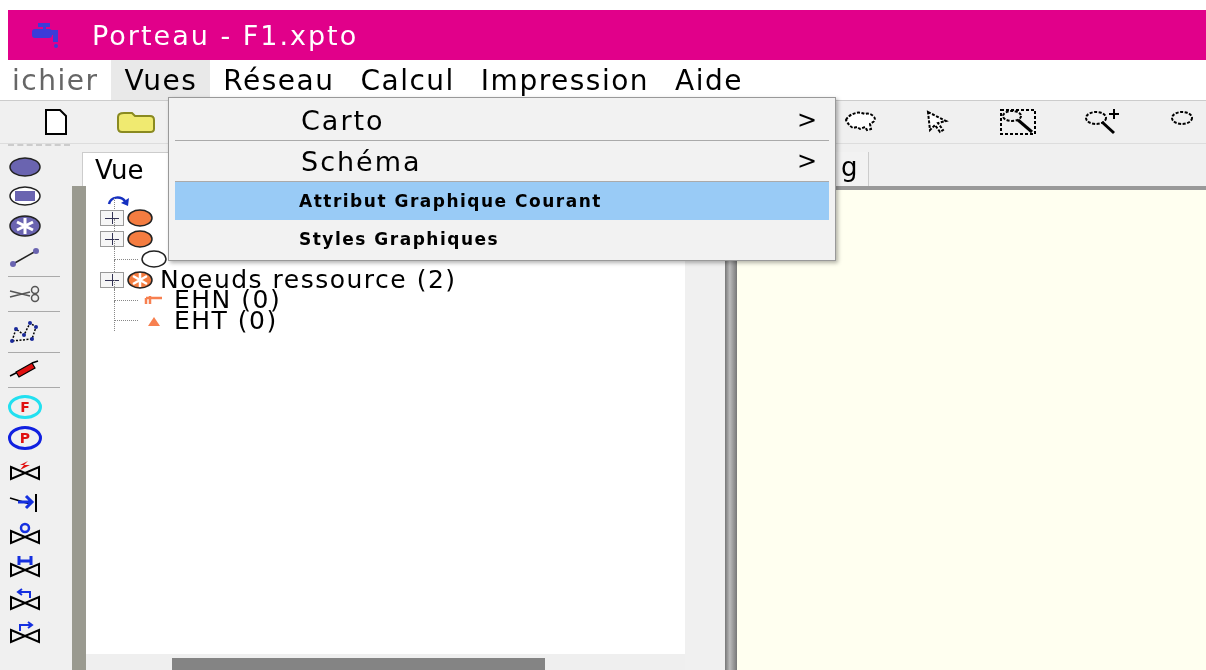 This screenshot has height=670, width=1206. I want to click on menu-item: Impression, so click(565, 80).